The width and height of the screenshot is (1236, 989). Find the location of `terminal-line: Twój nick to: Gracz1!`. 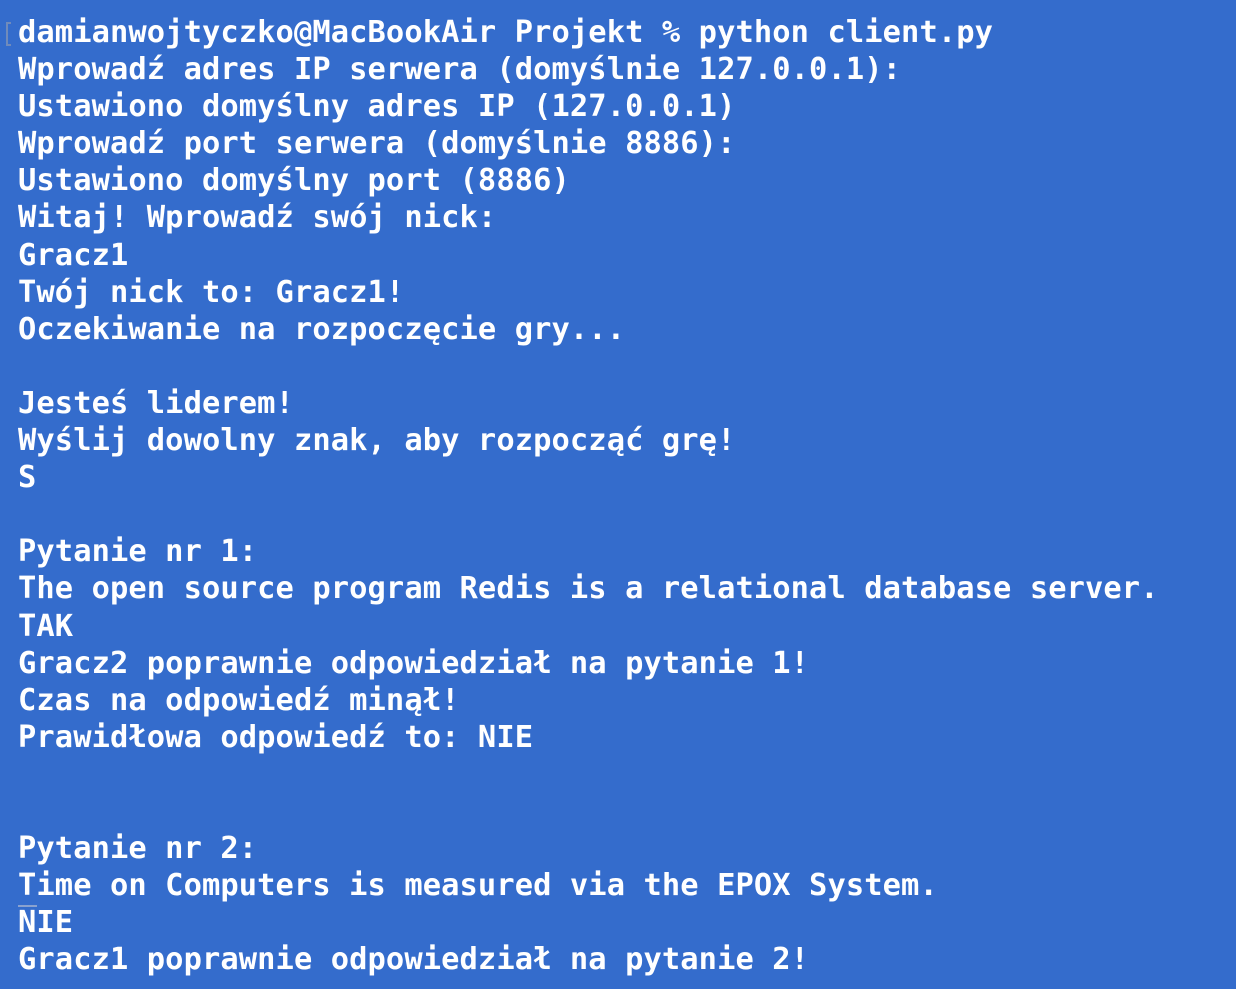

terminal-line: Twój nick to: Gracz1! is located at coordinates (211, 292).